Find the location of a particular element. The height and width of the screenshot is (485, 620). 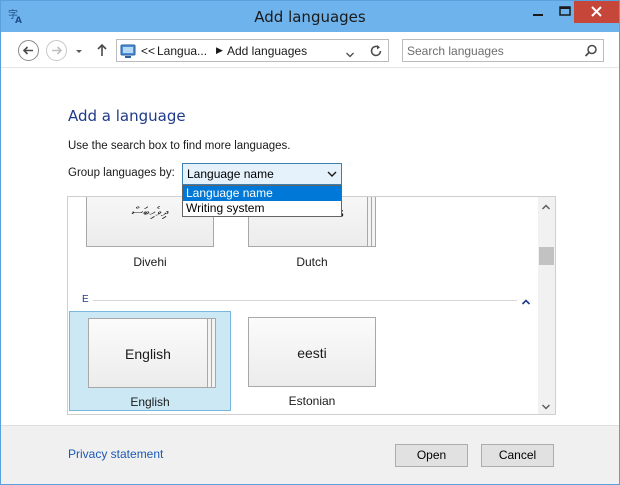

breadcrumb-overflow: << is located at coordinates (148, 51).